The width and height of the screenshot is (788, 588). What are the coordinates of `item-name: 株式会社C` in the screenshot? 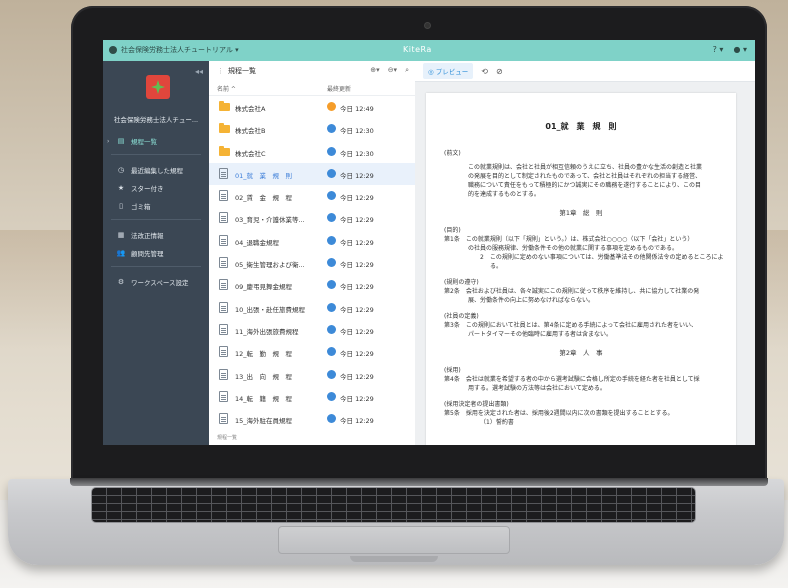 It's located at (250, 153).